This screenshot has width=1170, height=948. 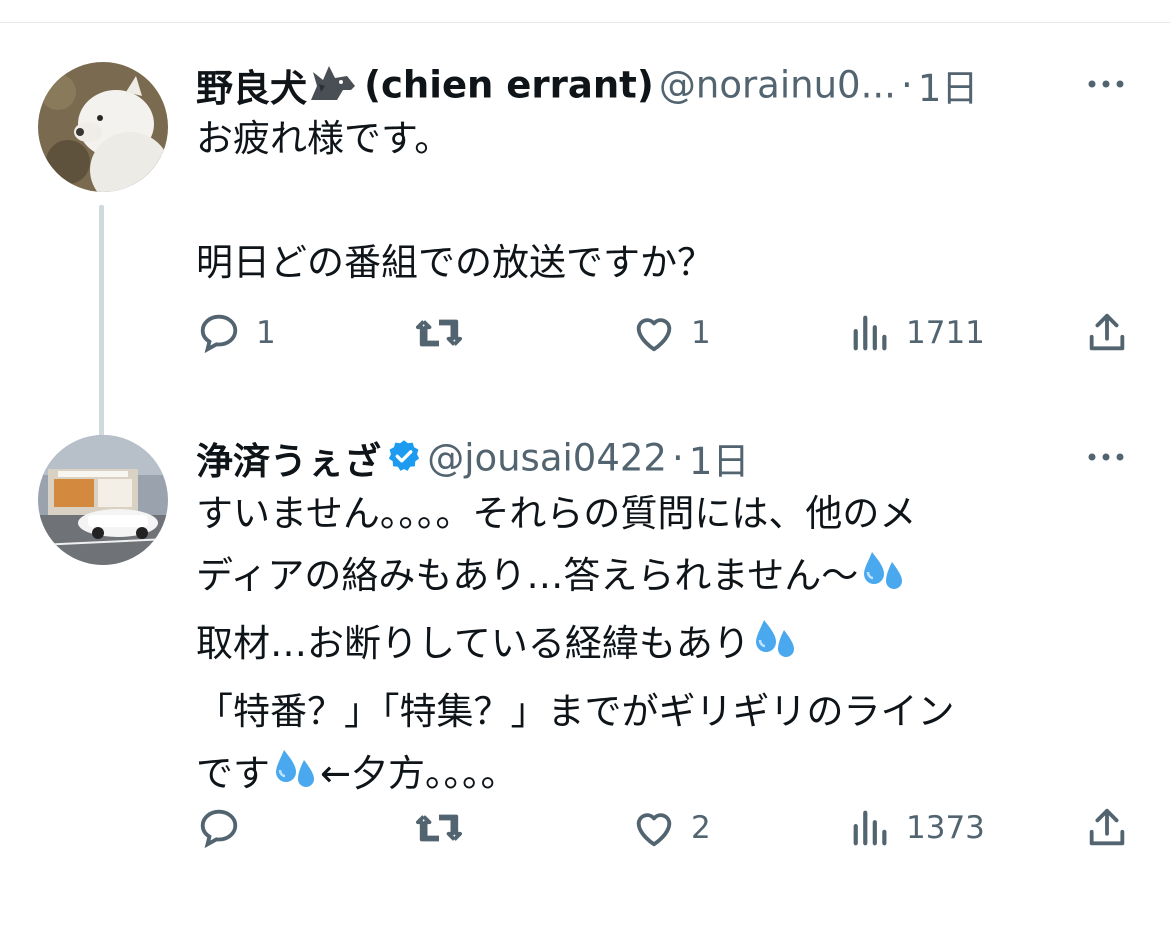 What do you see at coordinates (945, 333) in the screenshot?
I see `views-count: 1711` at bounding box center [945, 333].